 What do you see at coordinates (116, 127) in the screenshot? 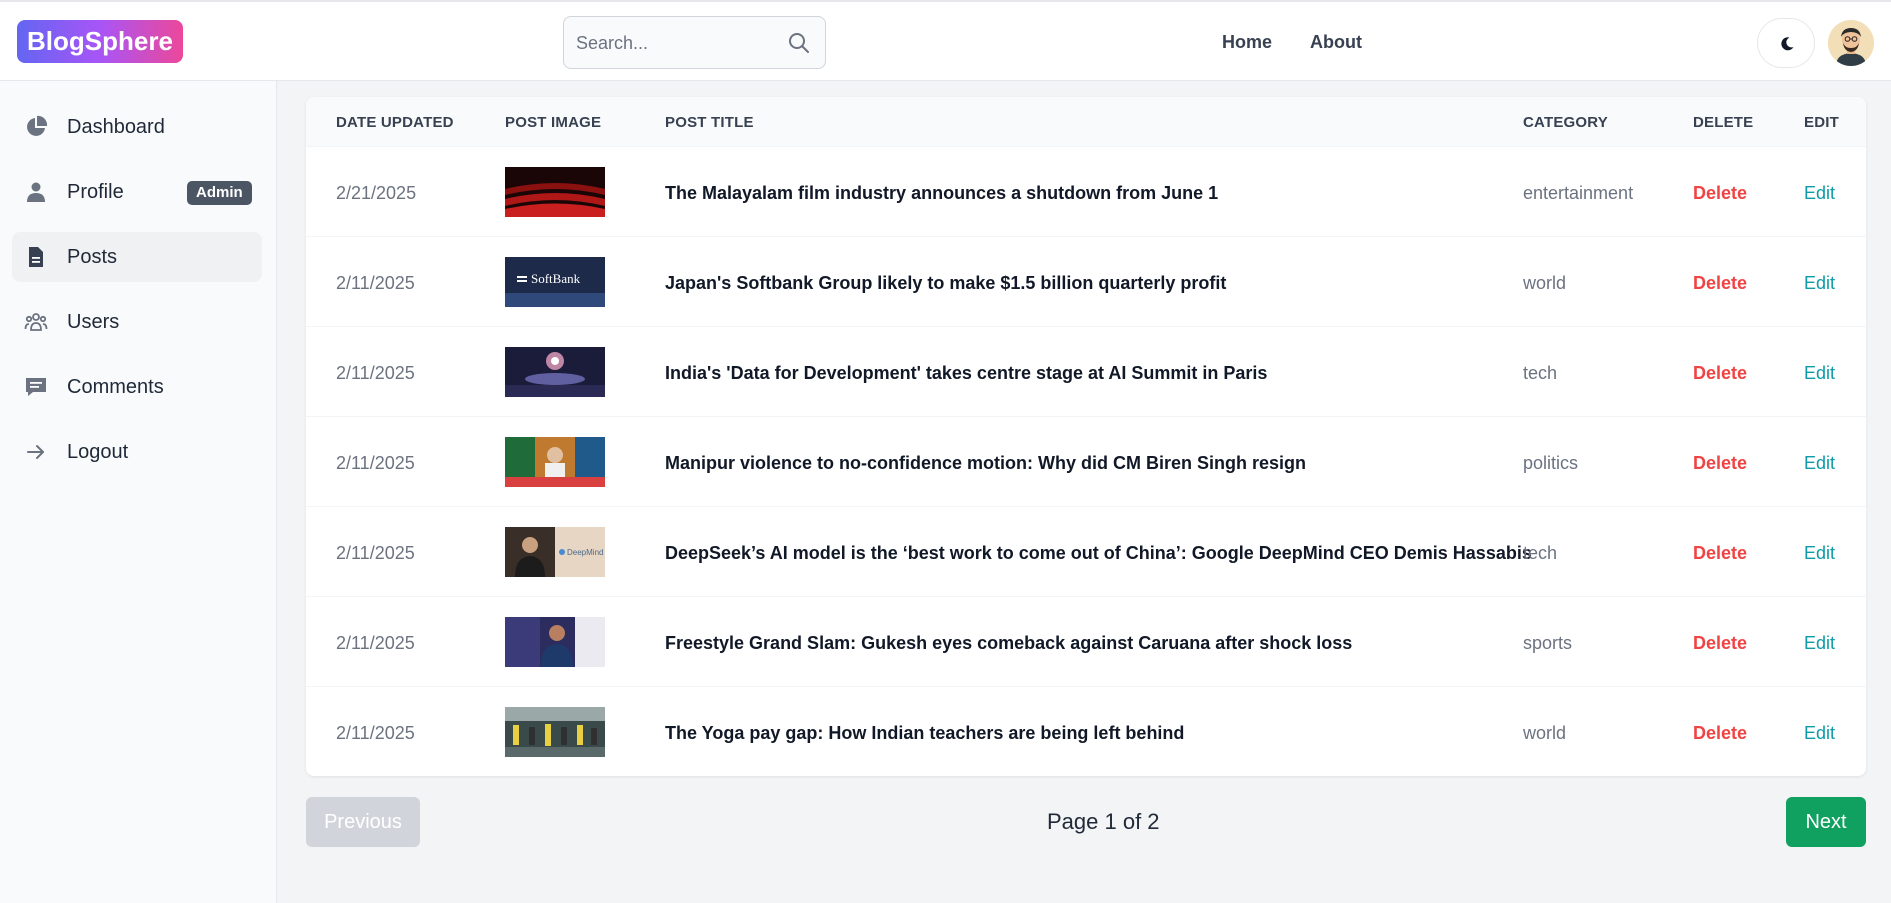
I see `sidebar-item-label: Dashboard` at bounding box center [116, 127].